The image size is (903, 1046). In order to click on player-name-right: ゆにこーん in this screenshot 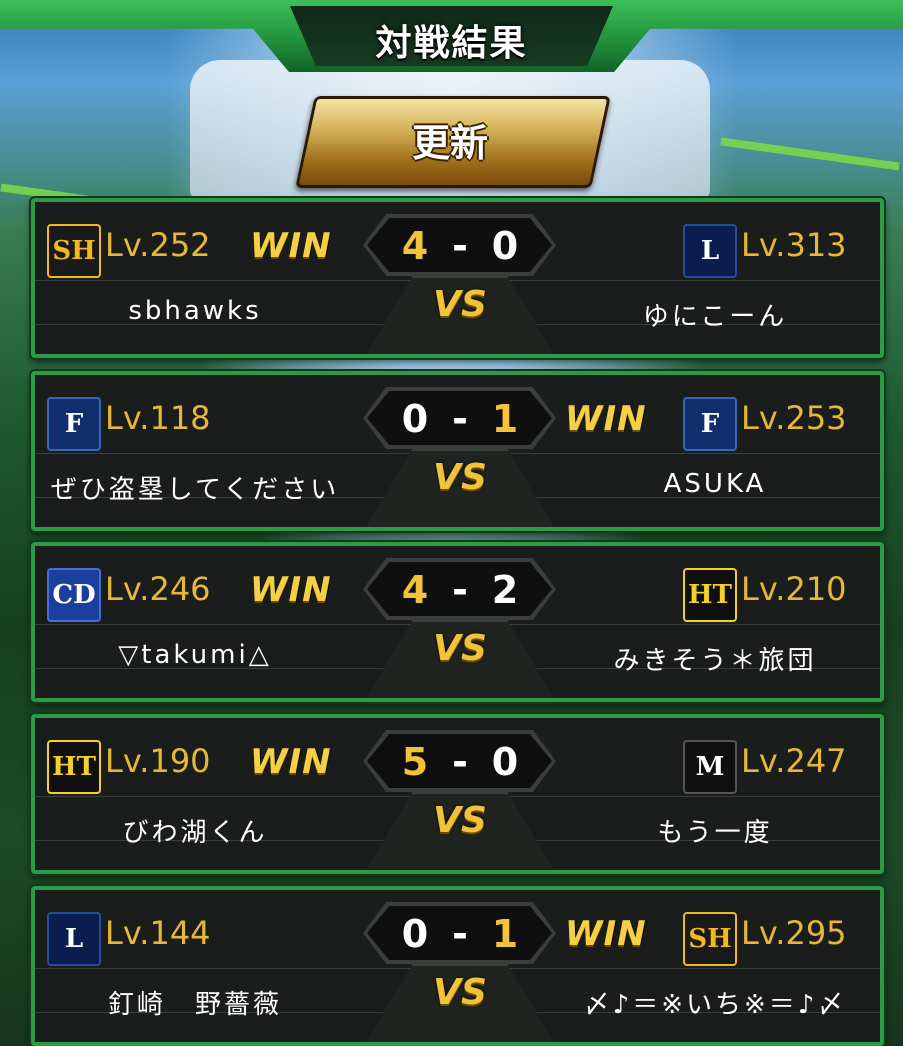, I will do `click(715, 317)`.